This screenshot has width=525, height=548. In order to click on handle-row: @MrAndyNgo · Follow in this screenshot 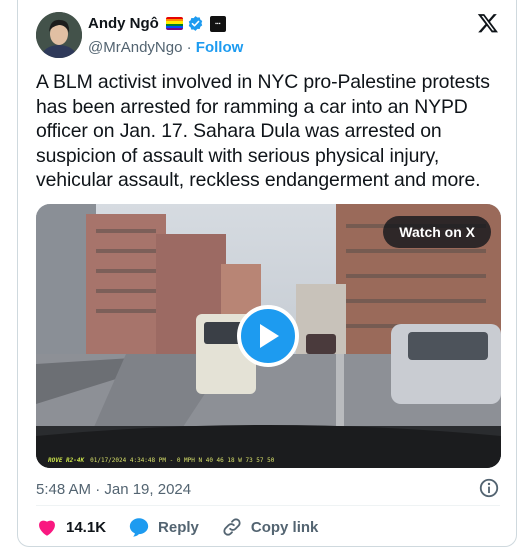, I will do `click(165, 47)`.